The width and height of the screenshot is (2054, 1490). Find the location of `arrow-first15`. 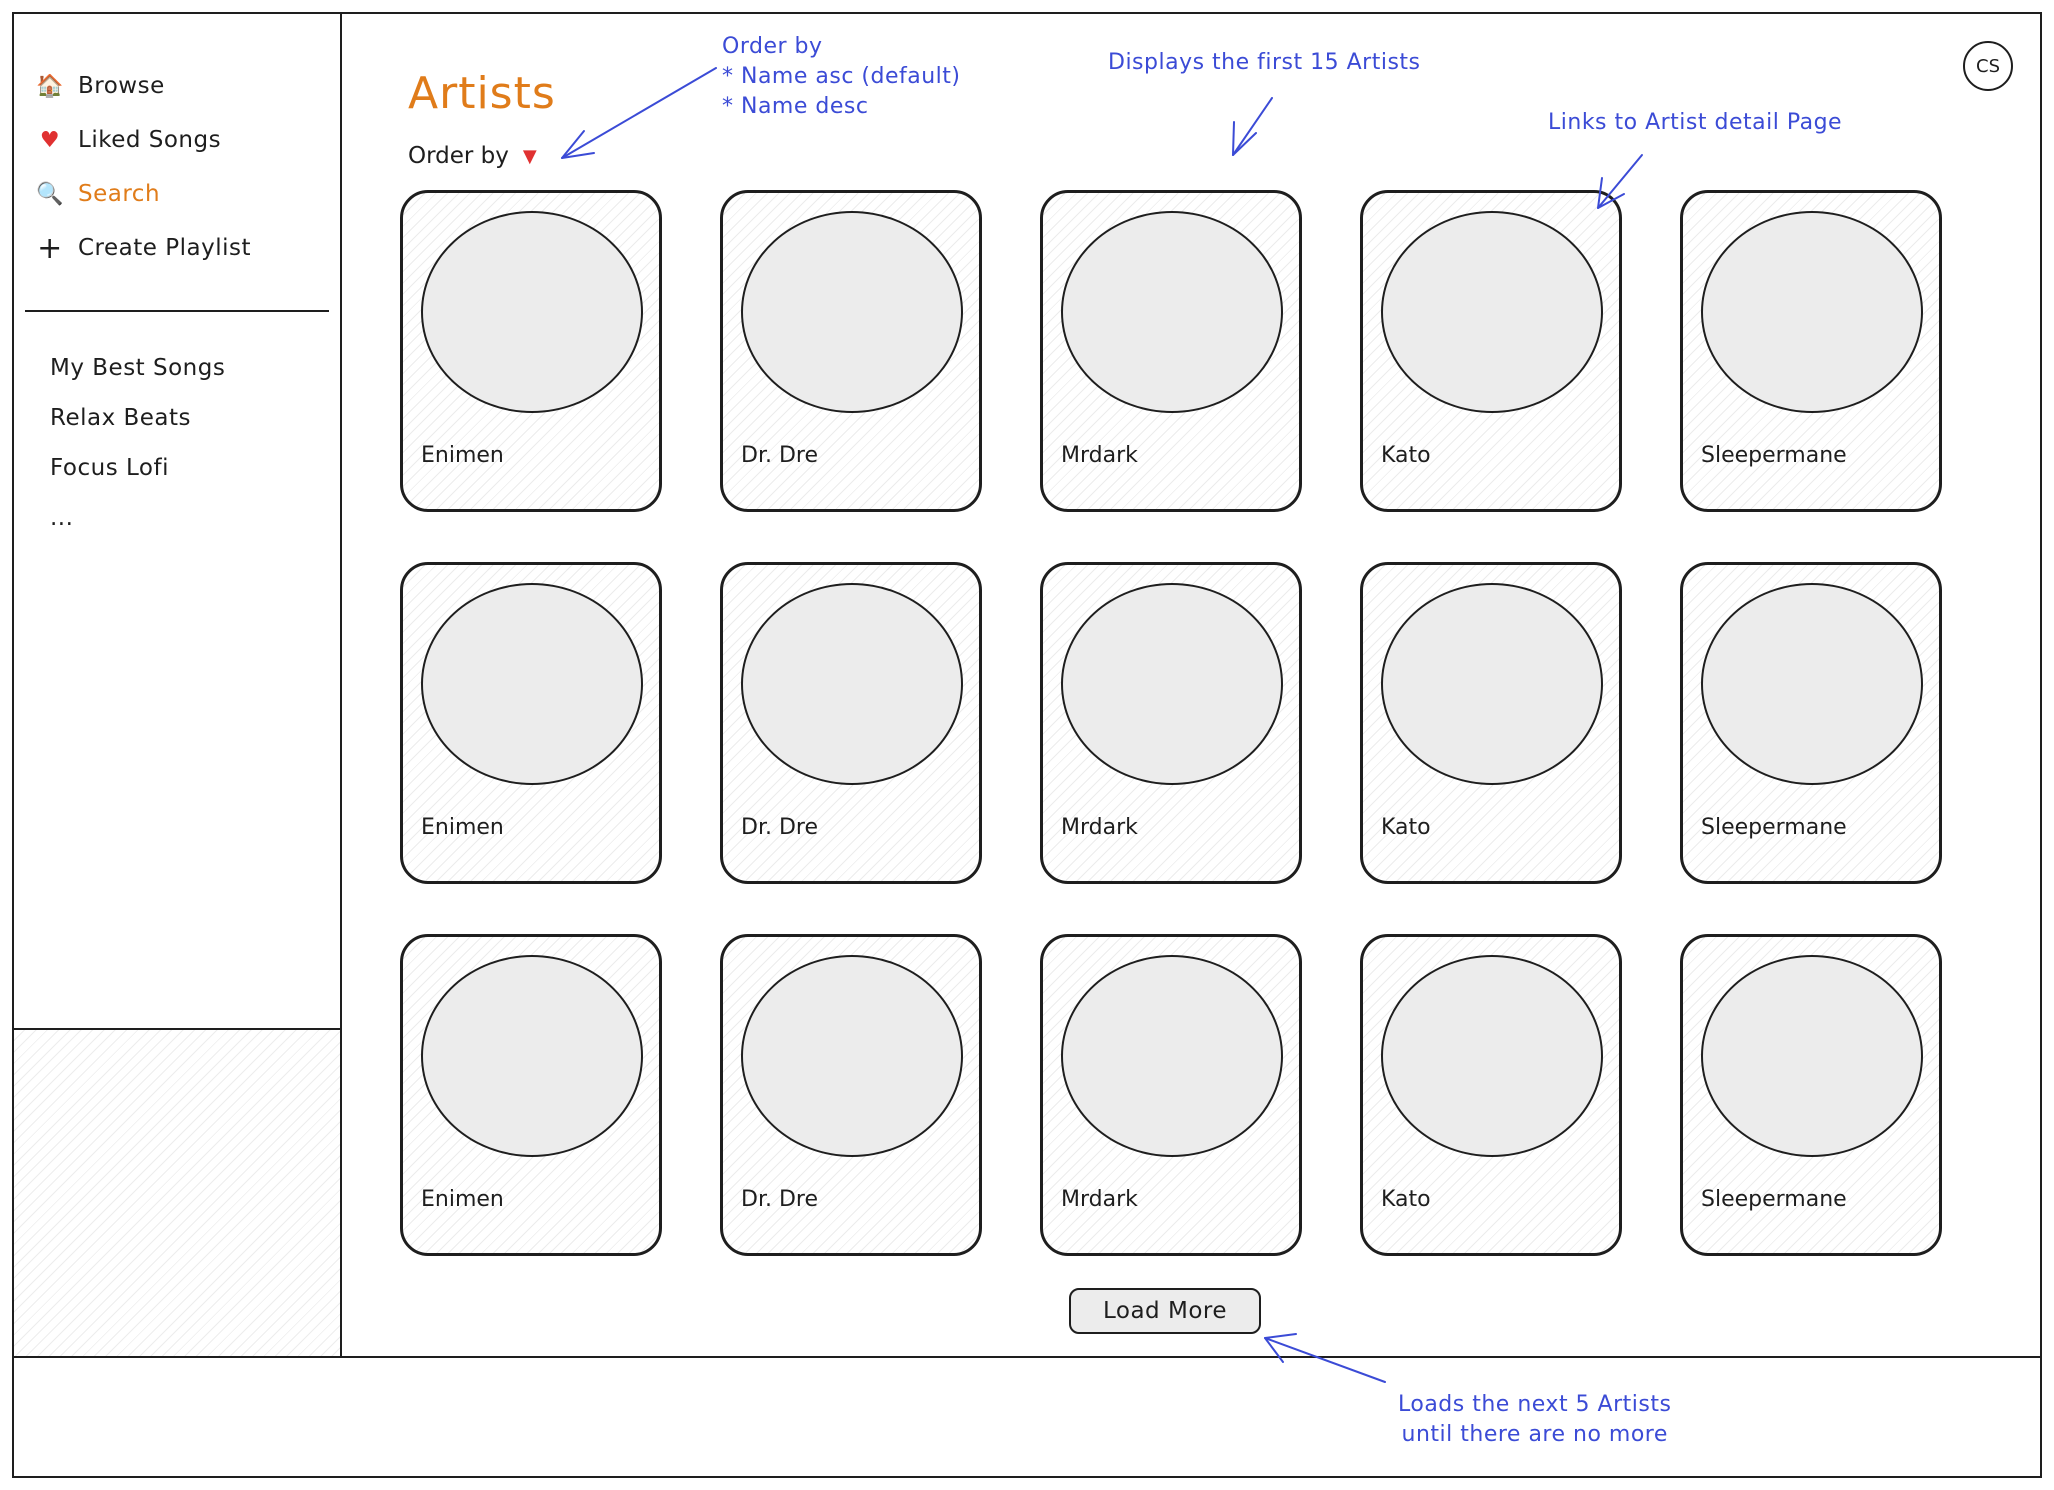

arrow-first15 is located at coordinates (1252, 126).